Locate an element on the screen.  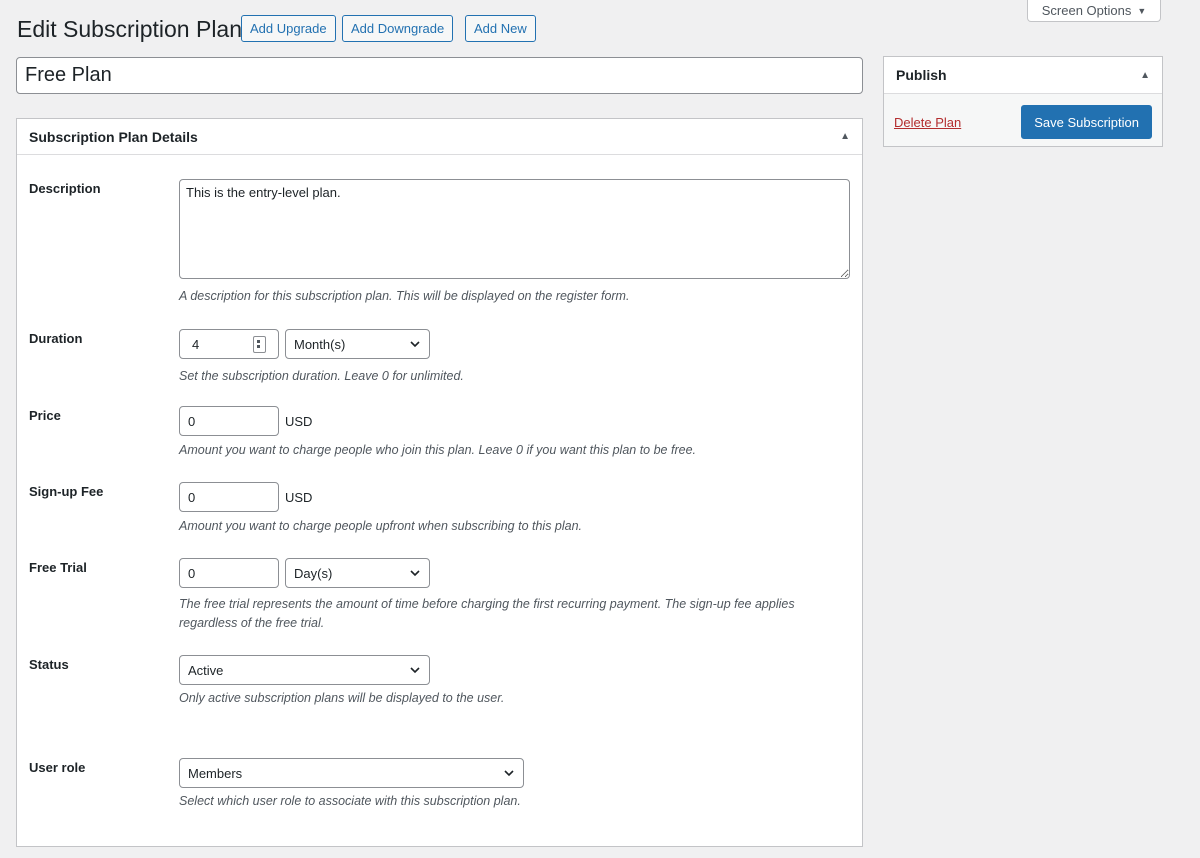
spinner-icon is located at coordinates (259, 344).